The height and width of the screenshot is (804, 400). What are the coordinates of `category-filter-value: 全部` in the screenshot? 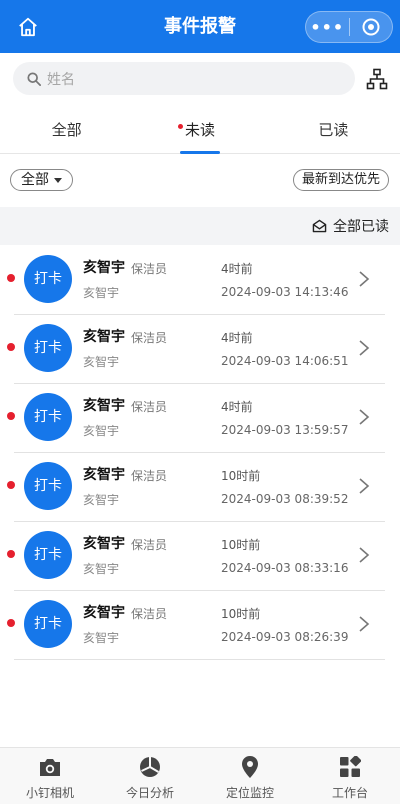 It's located at (35, 180).